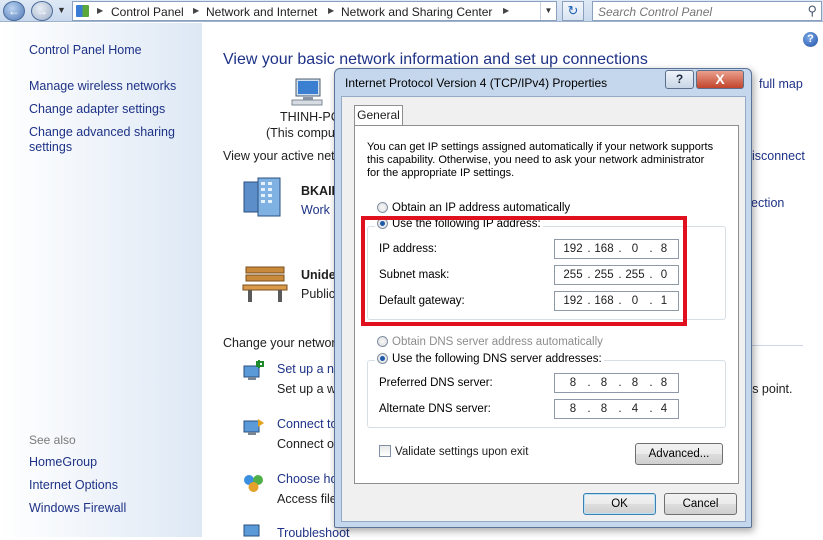  What do you see at coordinates (778, 156) in the screenshot?
I see `connect-disconnect-link: isconnect` at bounding box center [778, 156].